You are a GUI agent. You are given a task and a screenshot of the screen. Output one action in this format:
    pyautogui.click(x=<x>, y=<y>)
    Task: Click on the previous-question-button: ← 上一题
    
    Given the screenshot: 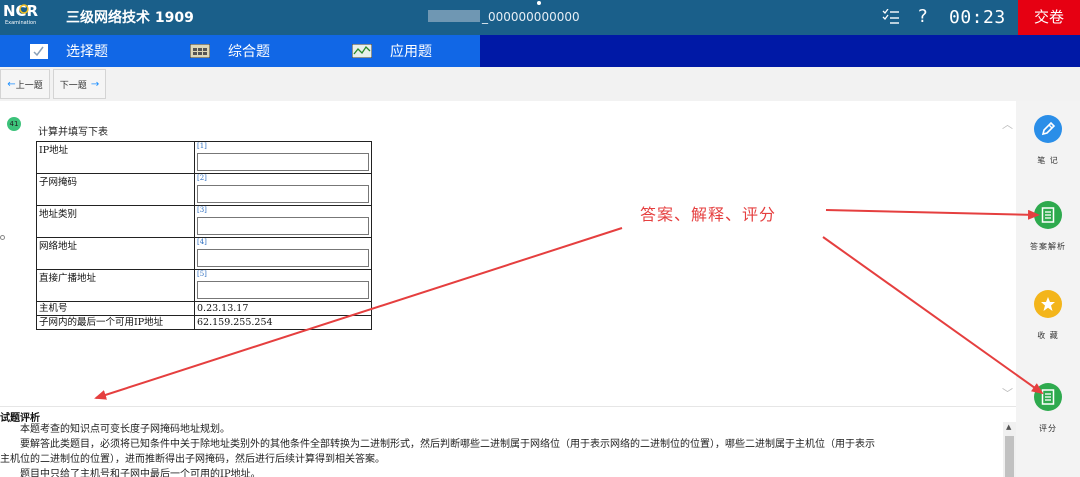 What is the action you would take?
    pyautogui.click(x=25, y=84)
    